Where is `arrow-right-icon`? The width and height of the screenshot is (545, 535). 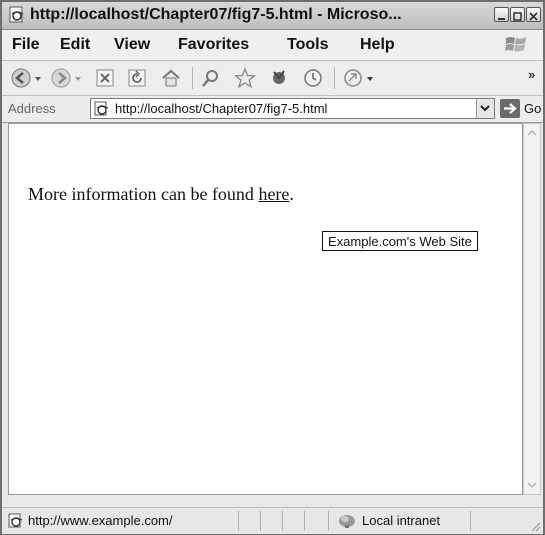
arrow-right-icon is located at coordinates (510, 108).